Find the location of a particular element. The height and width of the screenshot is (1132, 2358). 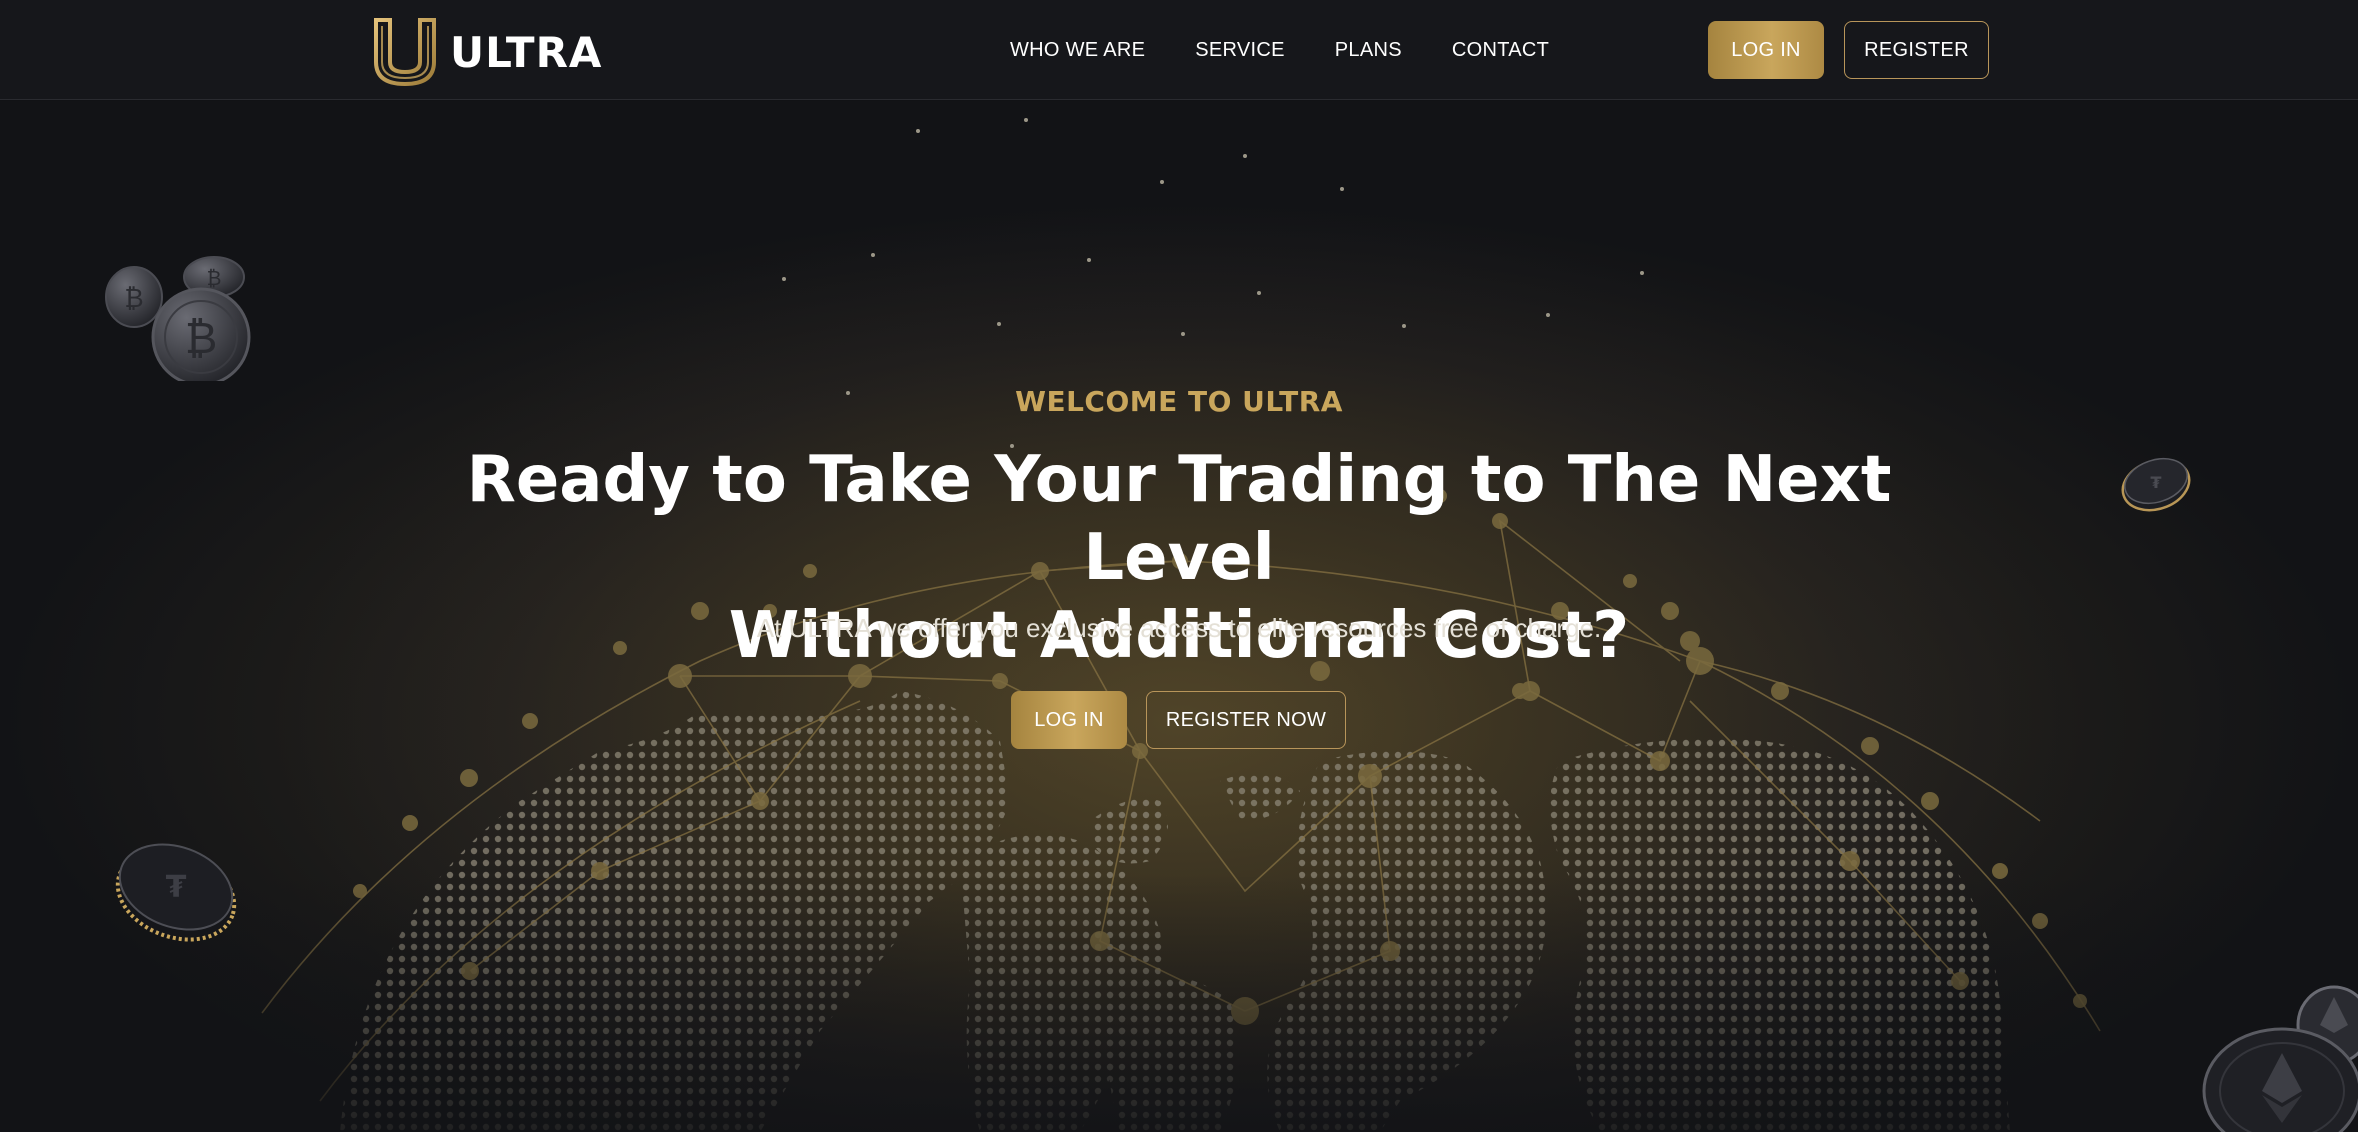

nav-login-button: LOG IN is located at coordinates (1766, 50).